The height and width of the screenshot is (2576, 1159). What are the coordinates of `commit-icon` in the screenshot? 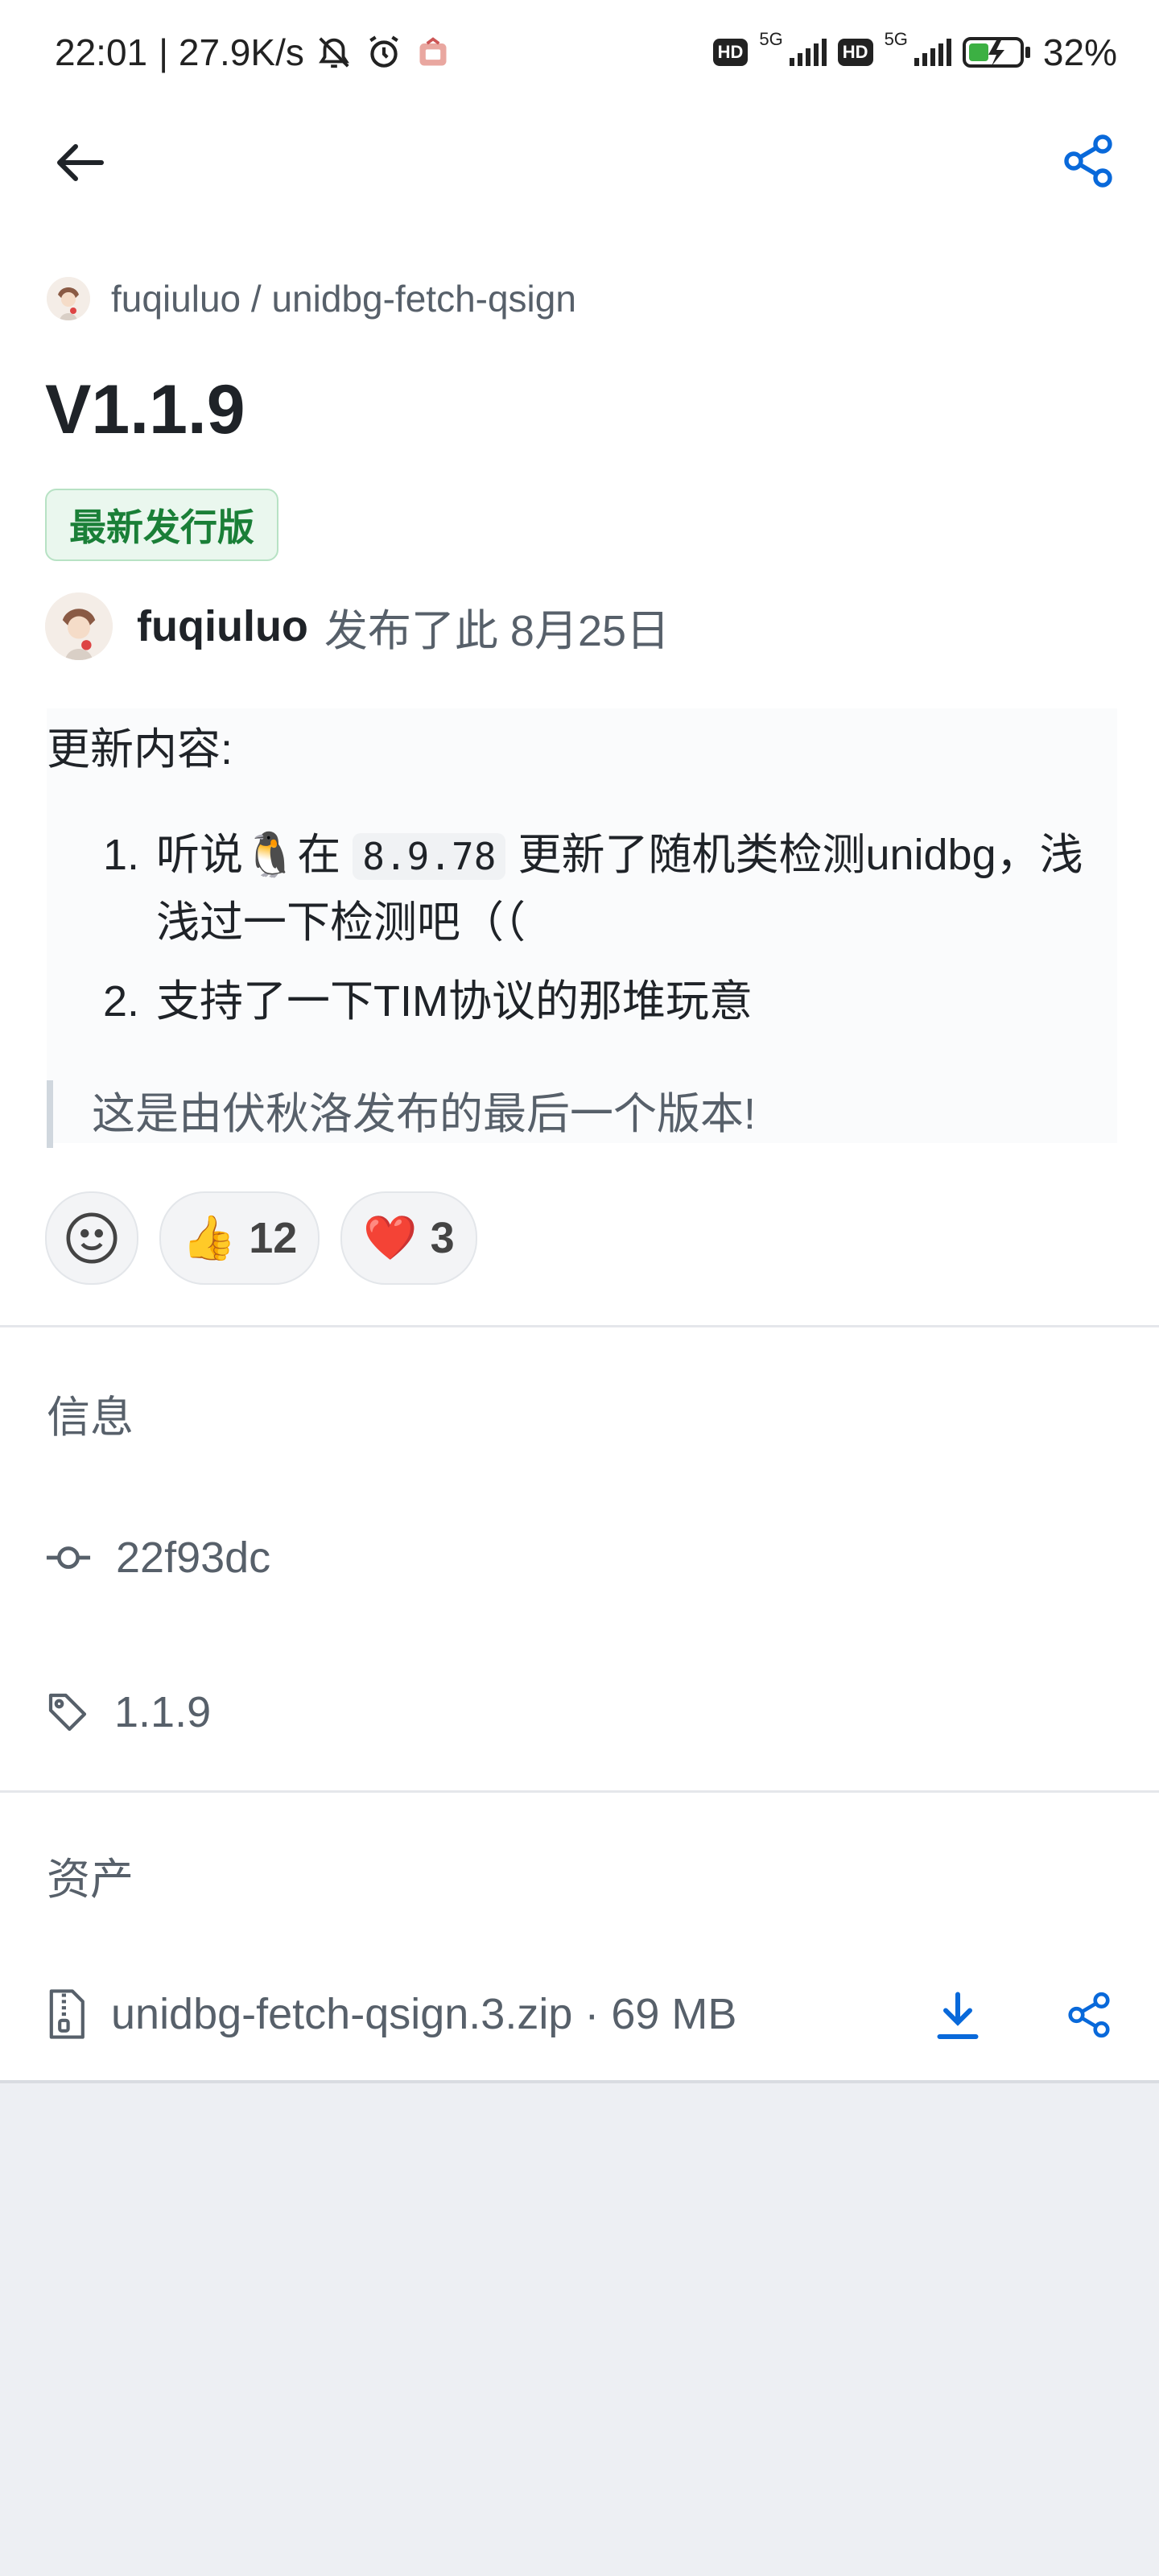 It's located at (68, 1557).